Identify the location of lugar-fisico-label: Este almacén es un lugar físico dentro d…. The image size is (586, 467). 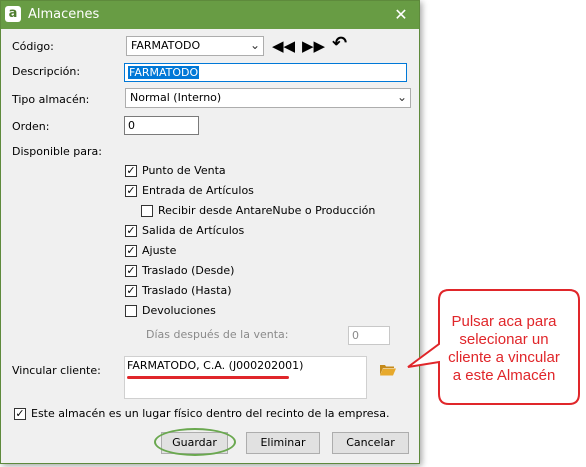
(210, 413).